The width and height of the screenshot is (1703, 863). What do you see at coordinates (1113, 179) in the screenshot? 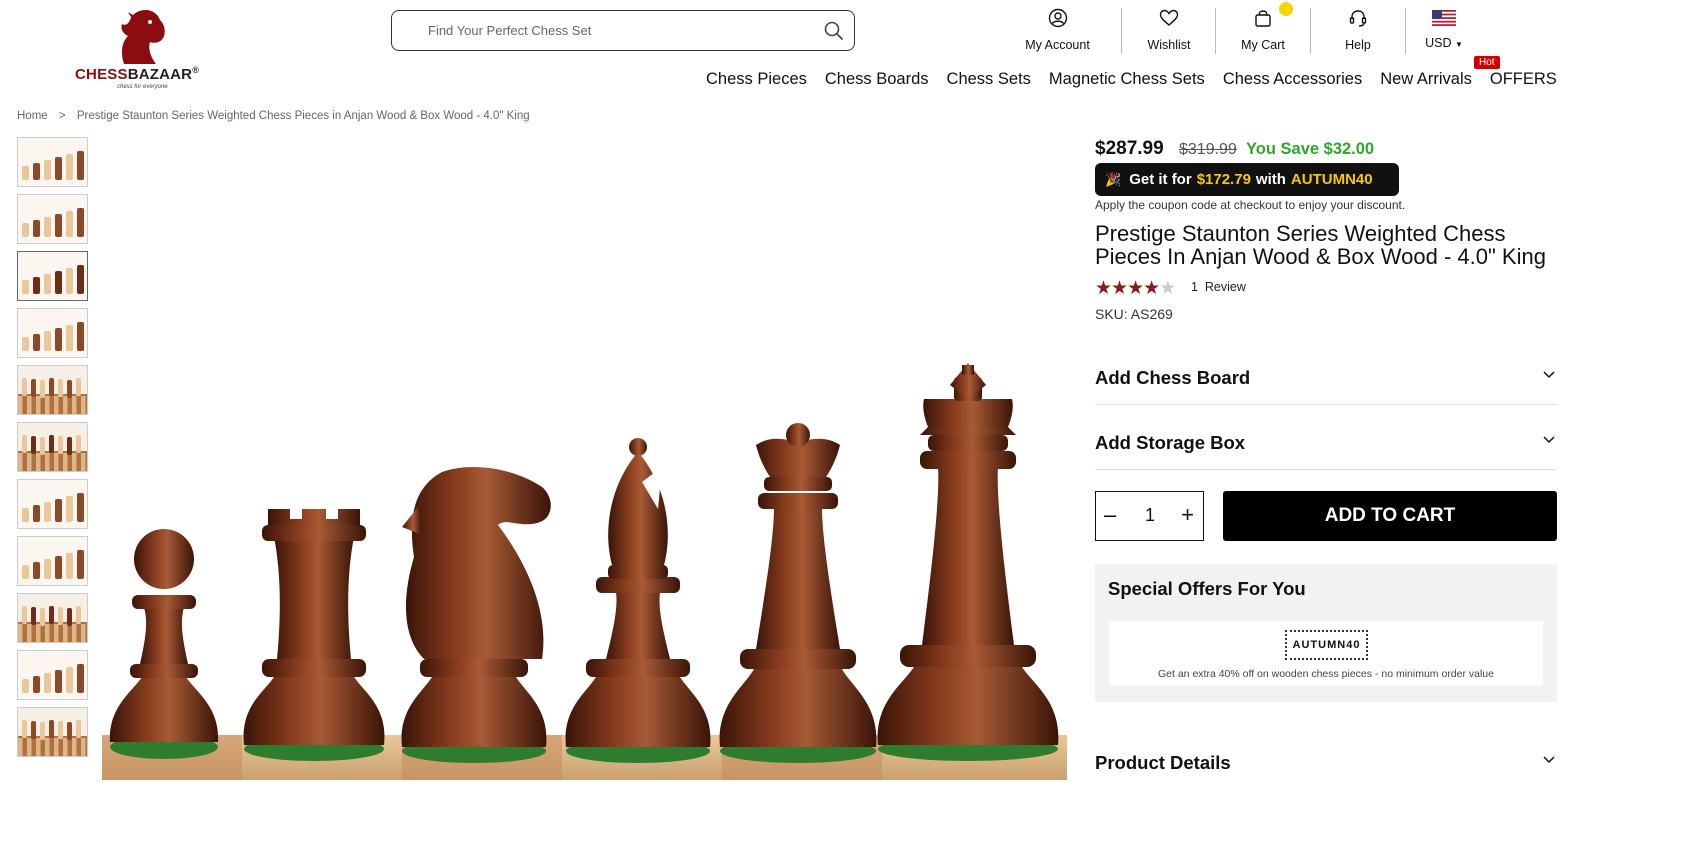
I see `party-popper-icon: 🎉` at bounding box center [1113, 179].